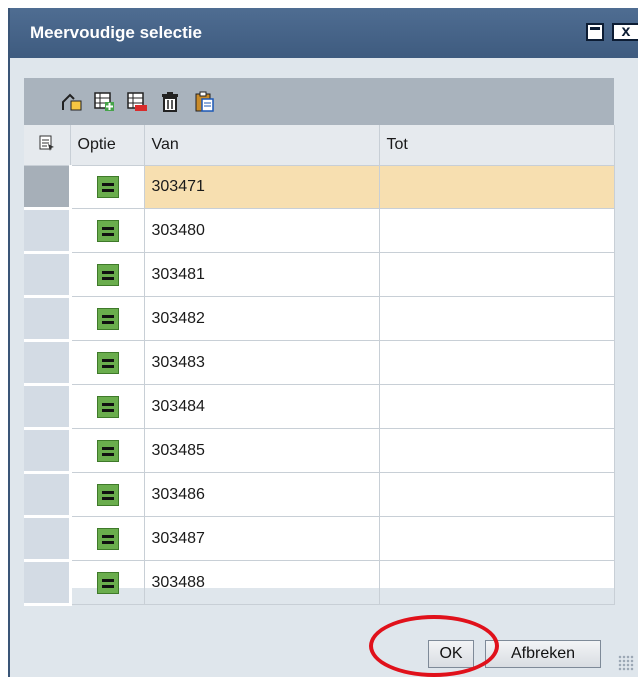 The height and width of the screenshot is (677, 638). I want to click on table-row: 303483, so click(319, 363).